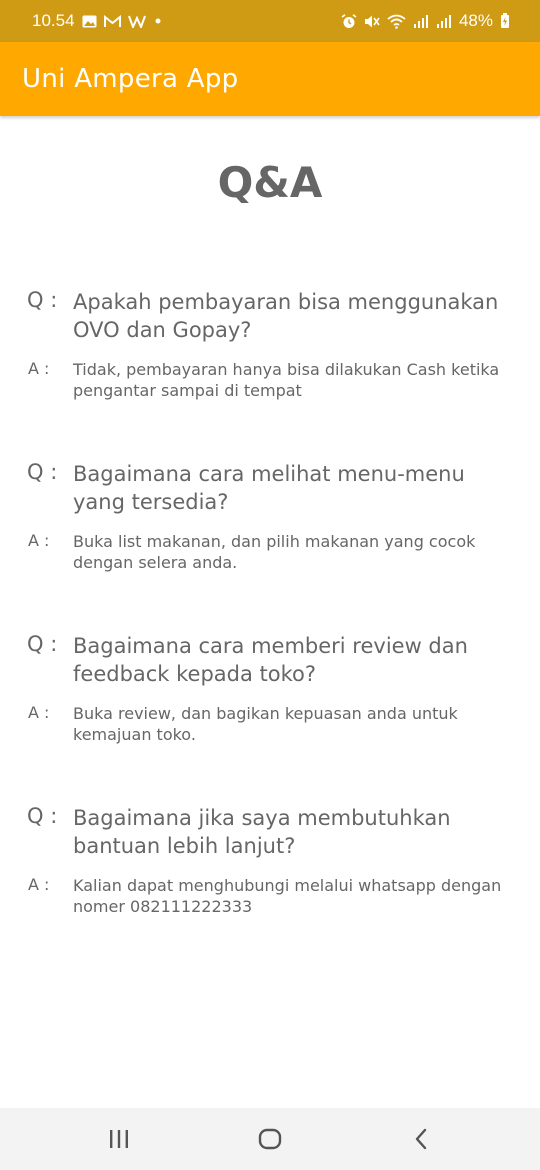 Image resolution: width=540 pixels, height=1170 pixels. What do you see at coordinates (270, 21) in the screenshot?
I see `status-bar: 10.54 48%` at bounding box center [270, 21].